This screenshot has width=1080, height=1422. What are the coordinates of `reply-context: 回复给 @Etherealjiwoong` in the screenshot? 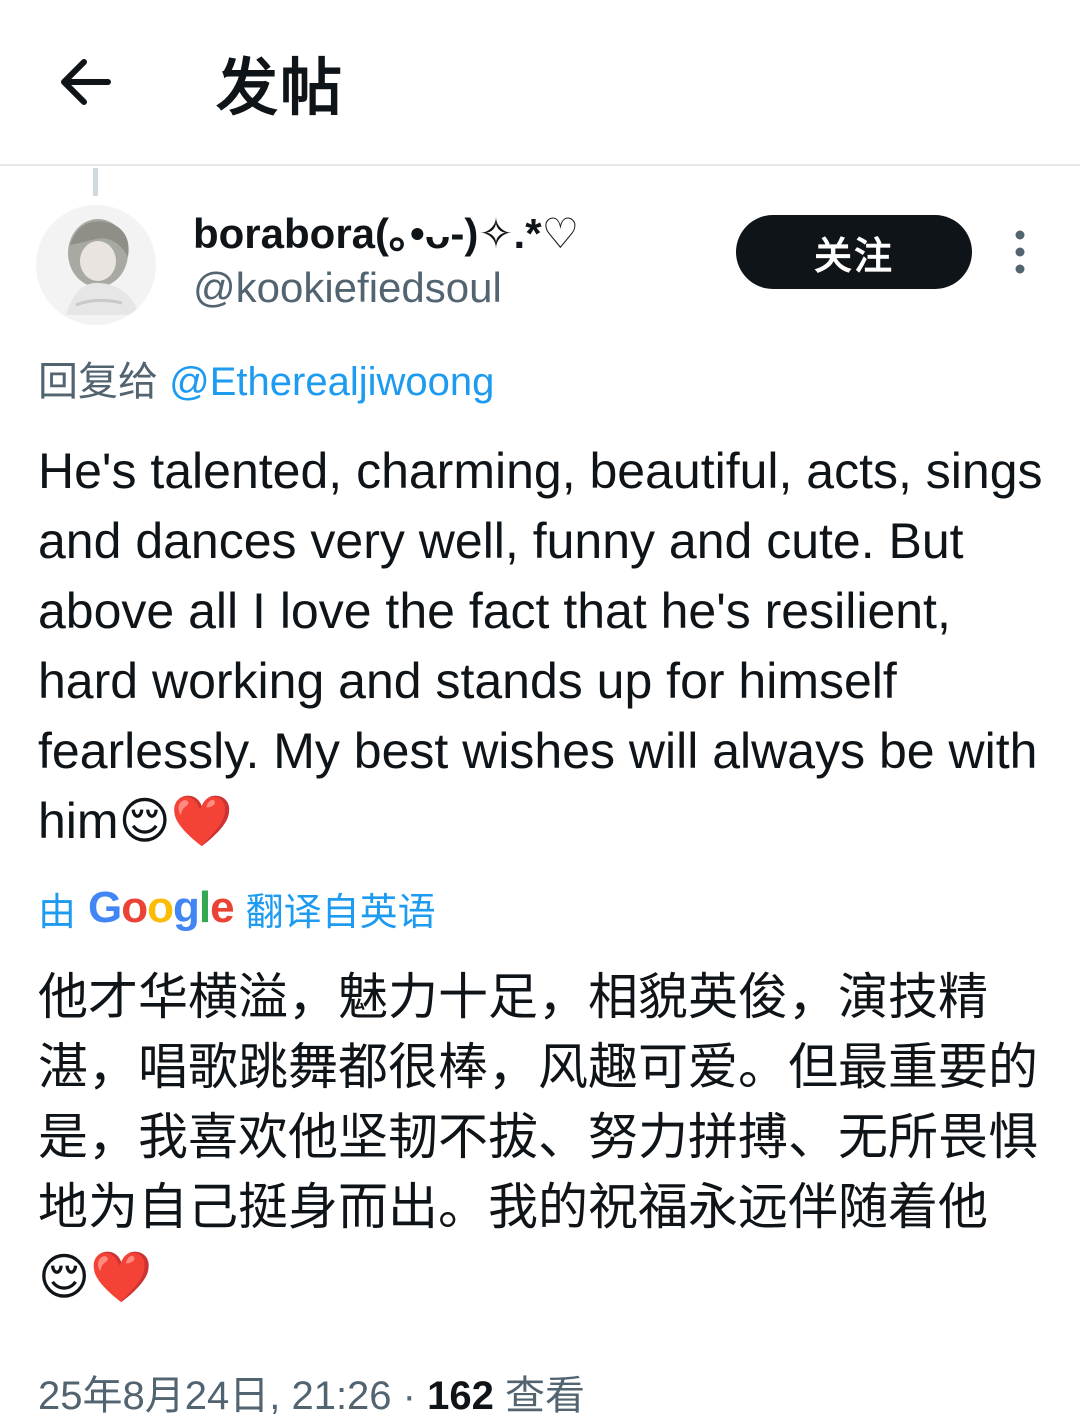 It's located at (266, 382).